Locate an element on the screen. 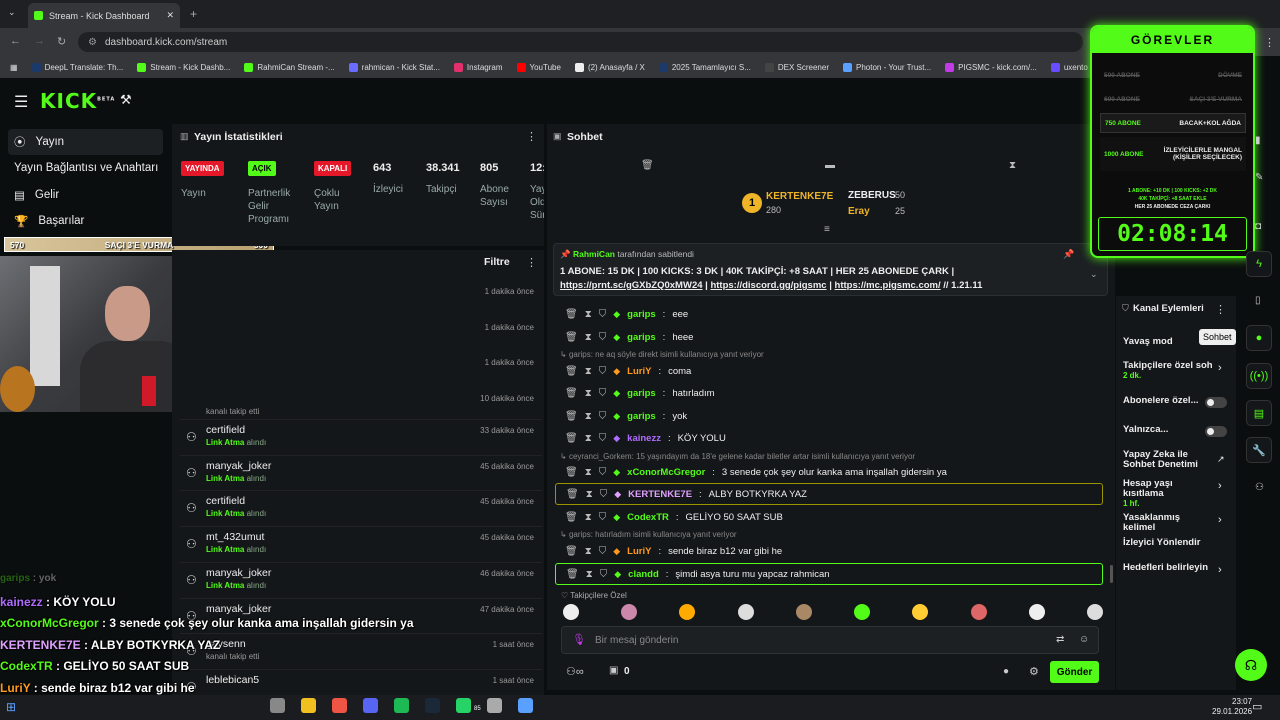 Image resolution: width=1280 pixels, height=720 pixels. chat-tool-icon: ▬ is located at coordinates (830, 165).